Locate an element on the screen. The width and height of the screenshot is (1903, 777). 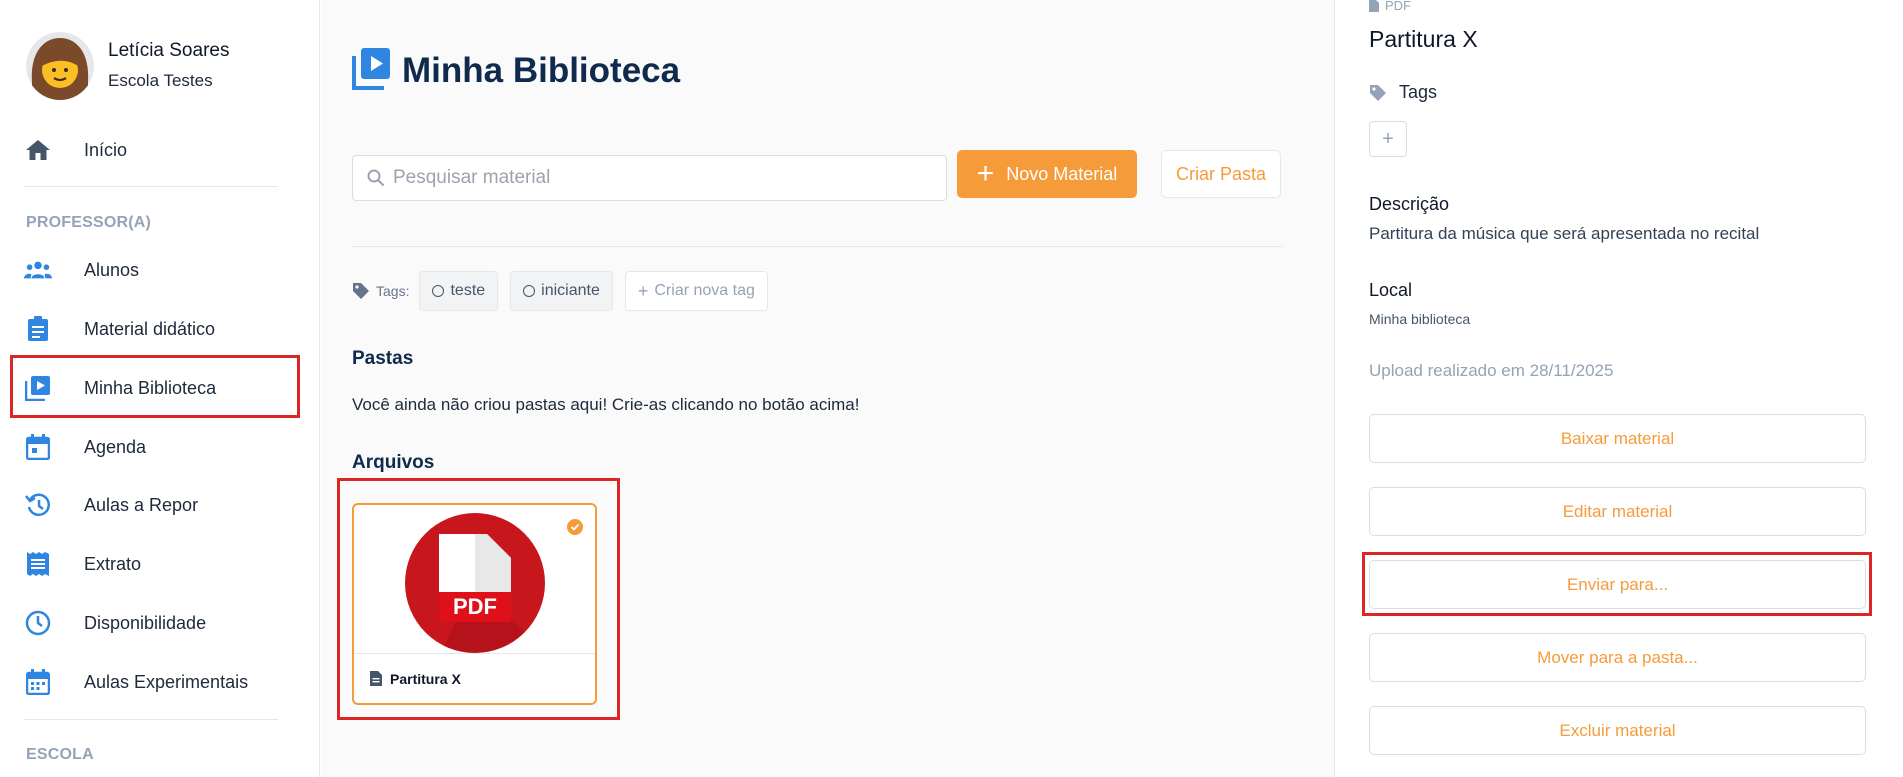
sidebar-item-label: Extrato is located at coordinates (113, 563).